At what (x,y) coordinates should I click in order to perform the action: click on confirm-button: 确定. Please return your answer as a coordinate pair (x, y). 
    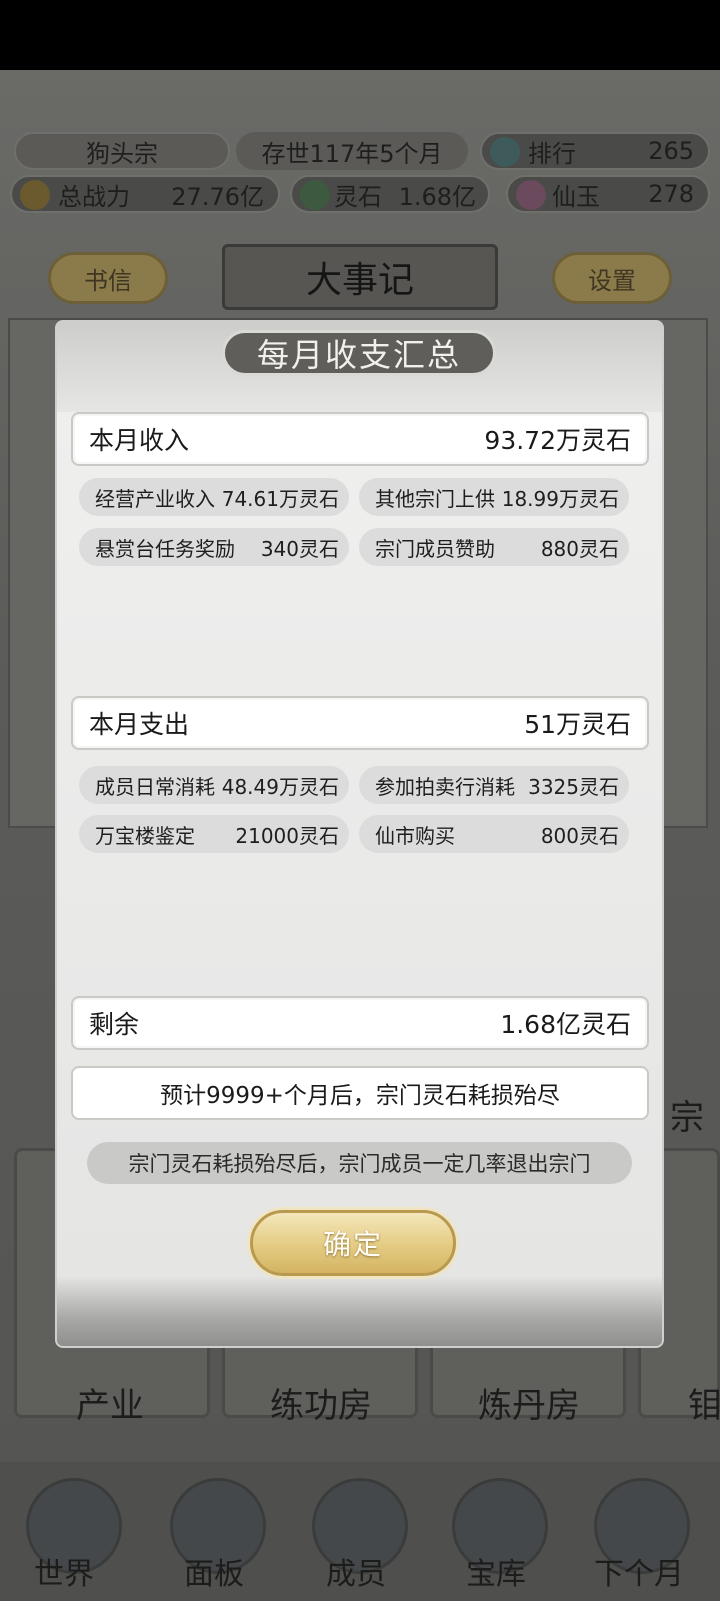
    Looking at the image, I should click on (353, 1243).